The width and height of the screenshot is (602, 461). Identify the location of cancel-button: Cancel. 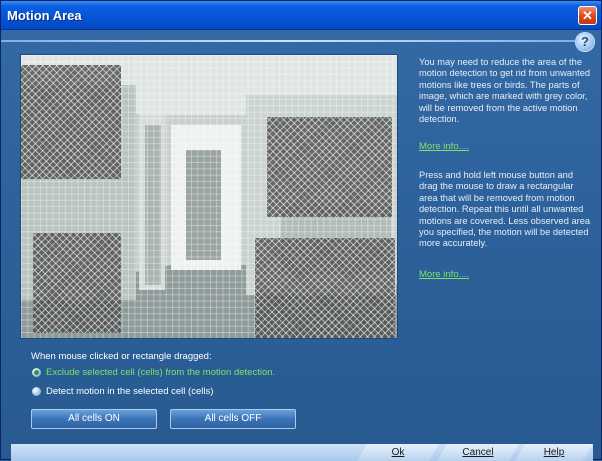
(478, 452).